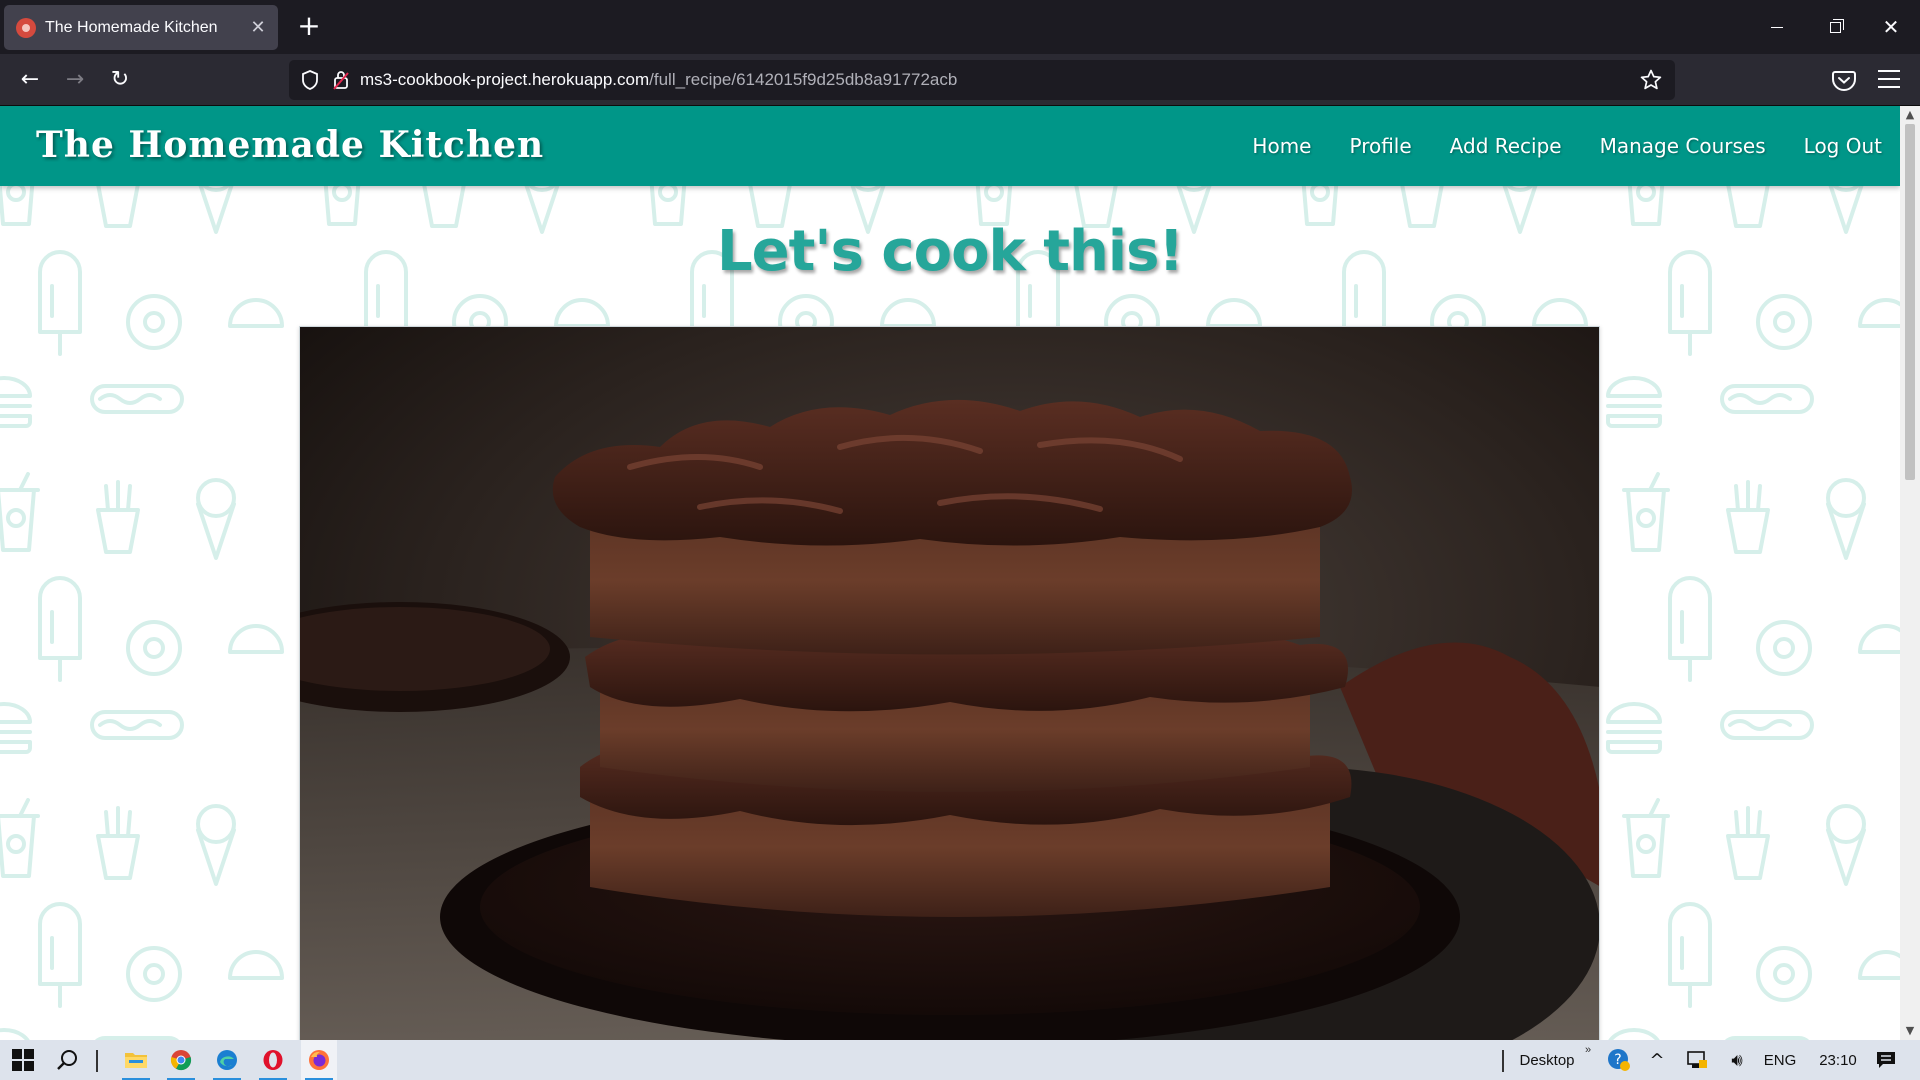  What do you see at coordinates (341, 80) in the screenshot?
I see `lock-icon` at bounding box center [341, 80].